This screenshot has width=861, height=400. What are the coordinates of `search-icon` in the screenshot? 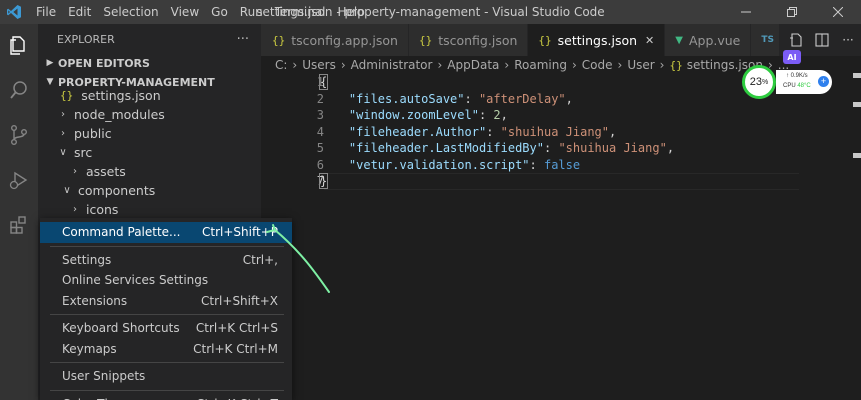 It's located at (19, 90).